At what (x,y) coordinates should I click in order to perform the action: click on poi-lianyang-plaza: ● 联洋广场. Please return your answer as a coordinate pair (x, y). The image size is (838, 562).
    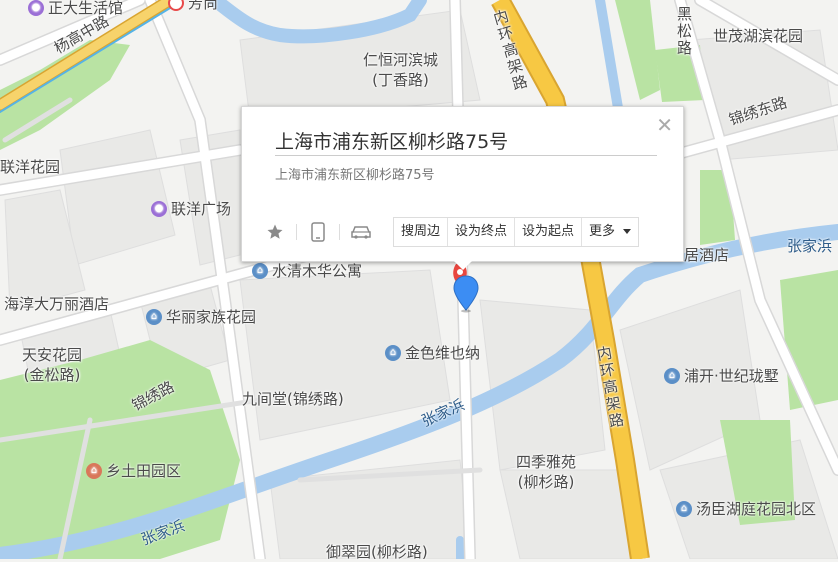
    Looking at the image, I should click on (191, 208).